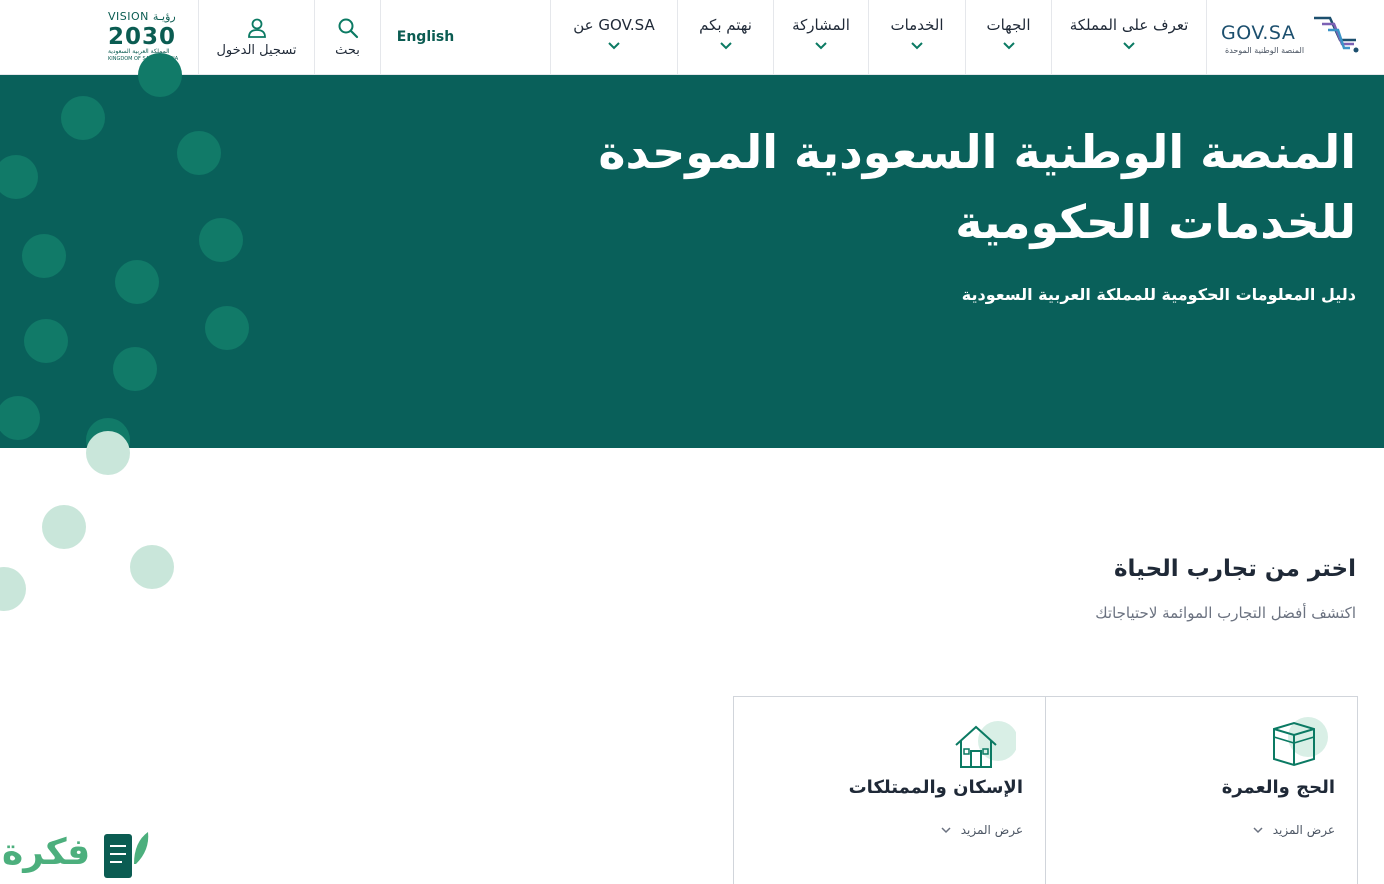  Describe the element at coordinates (143, 59) in the screenshot. I see `vision-line2: KINGDOM OF SAUDI ARABIA` at that location.